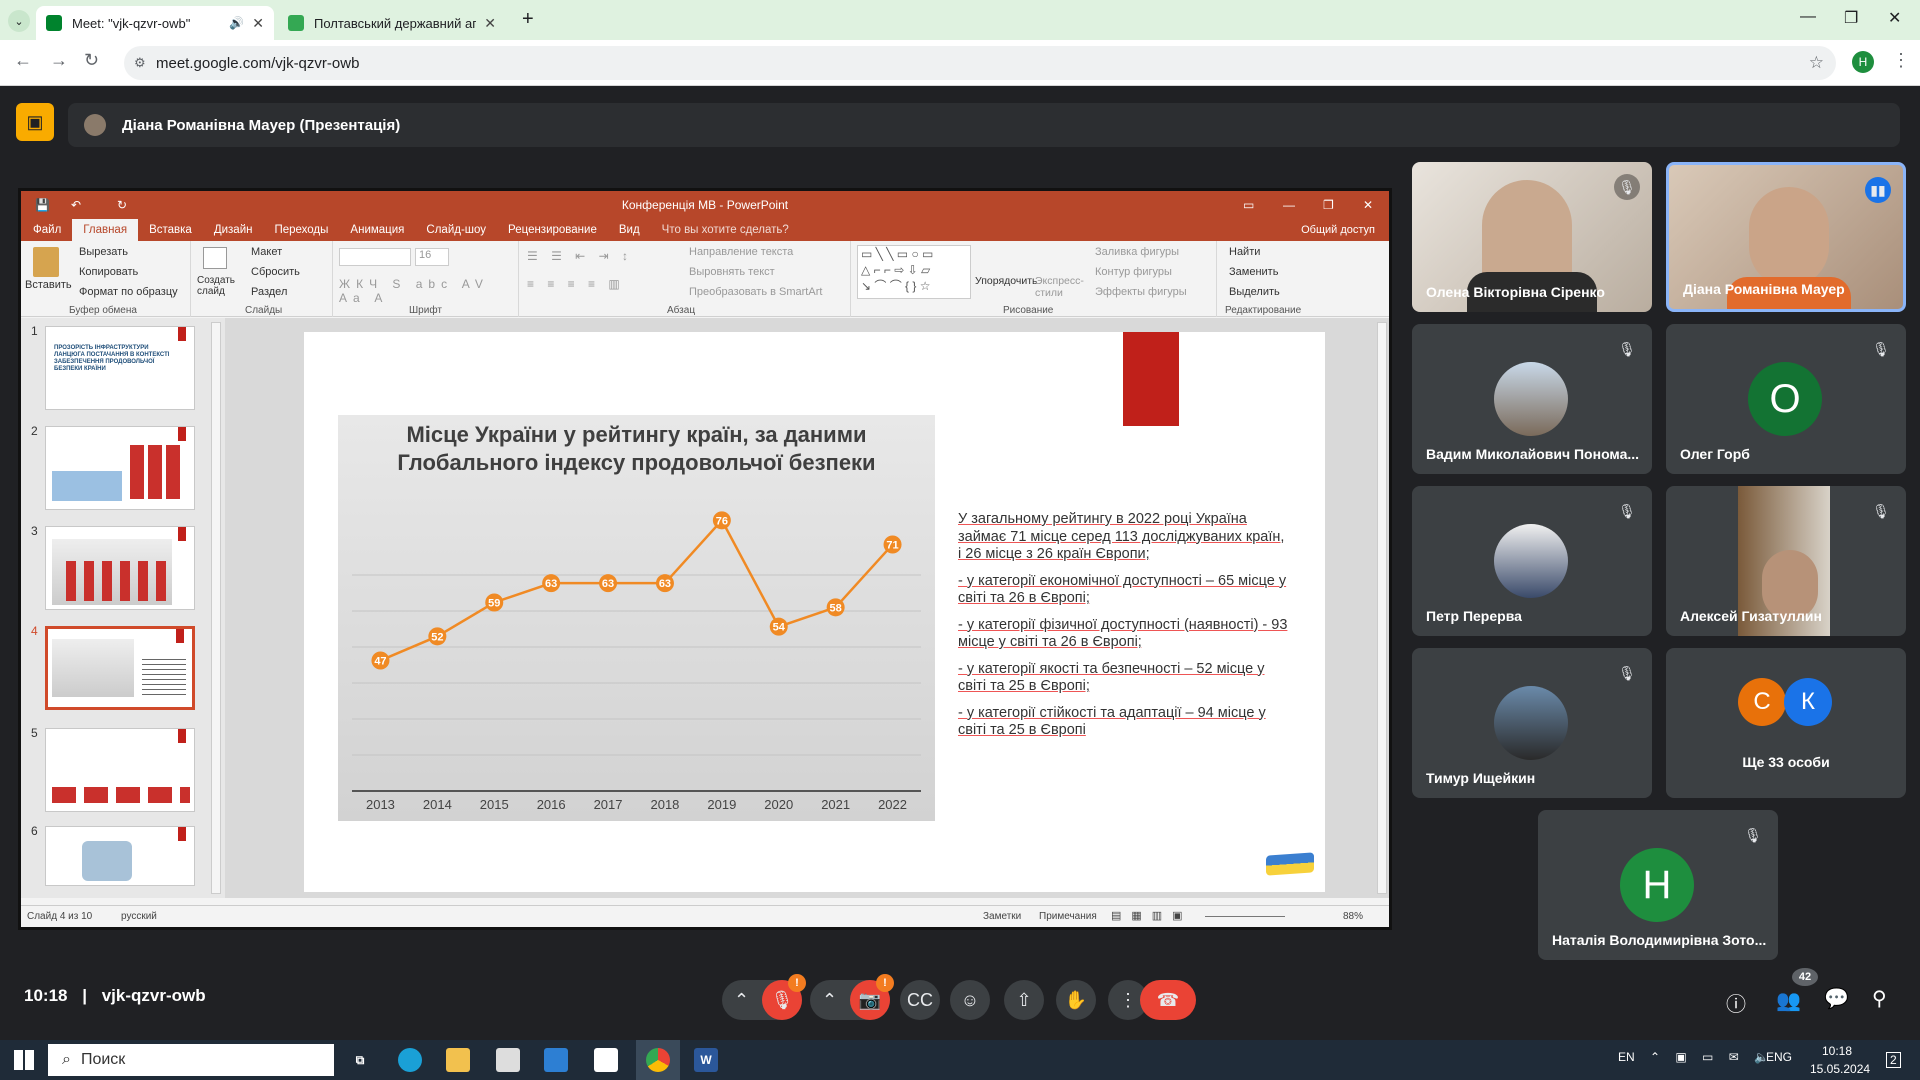 This screenshot has height=1080, width=1920. I want to click on layout-button: Макет, so click(266, 252).